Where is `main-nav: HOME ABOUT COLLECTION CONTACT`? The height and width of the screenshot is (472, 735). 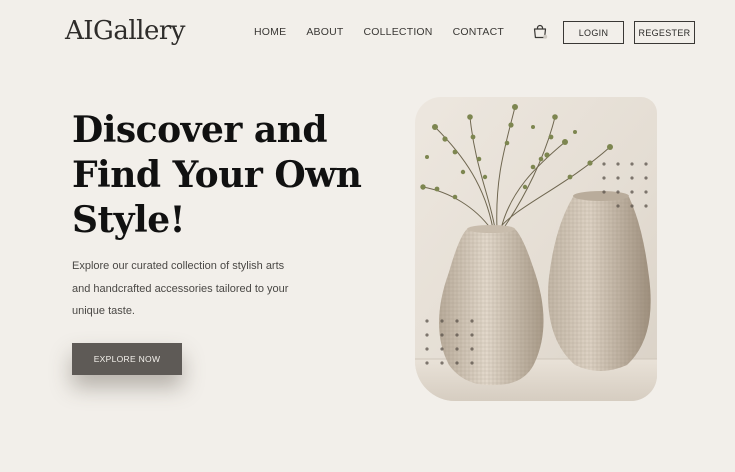
main-nav: HOME ABOUT COLLECTION CONTACT is located at coordinates (379, 32).